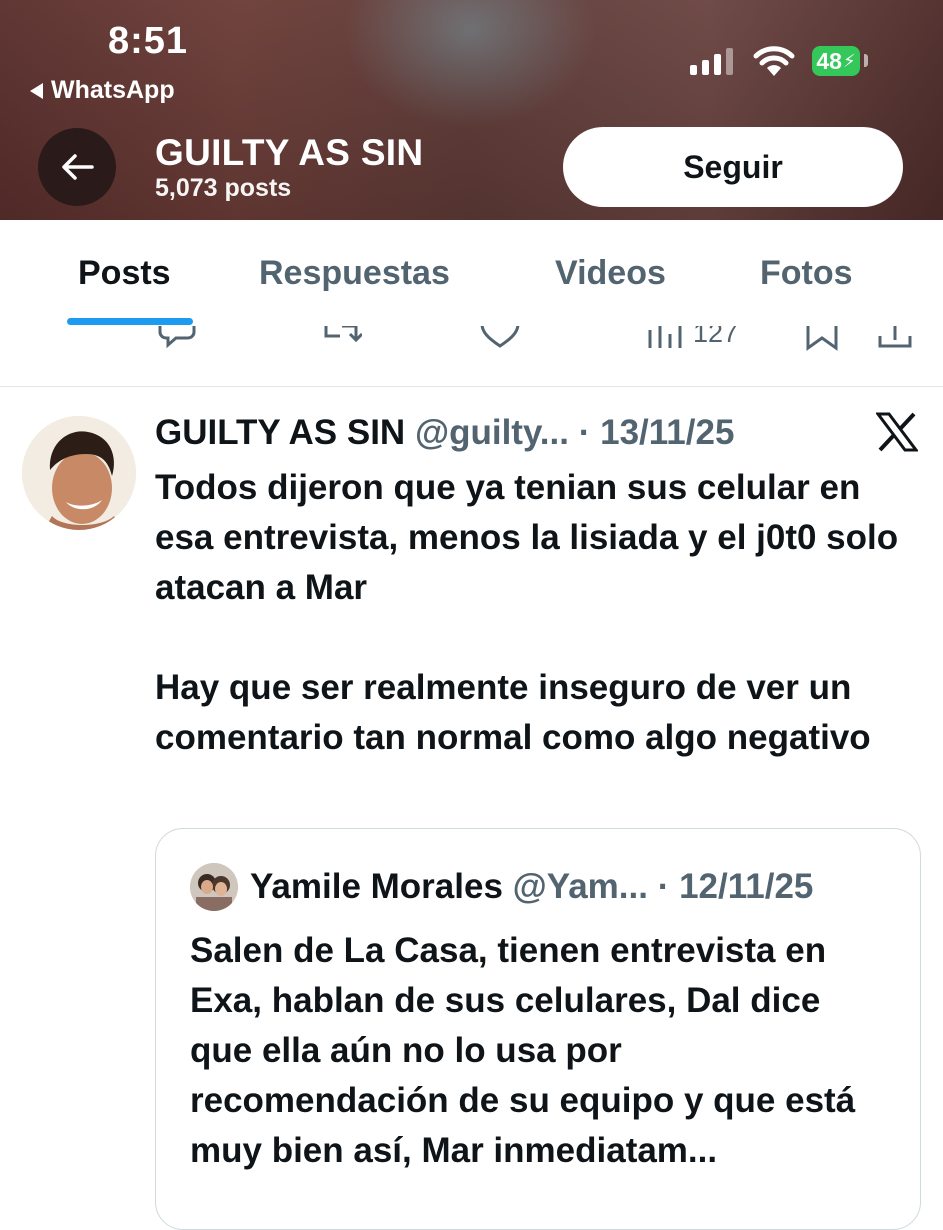 This screenshot has height=1230, width=943. Describe the element at coordinates (897, 432) in the screenshot. I see `x-logo-icon` at that location.